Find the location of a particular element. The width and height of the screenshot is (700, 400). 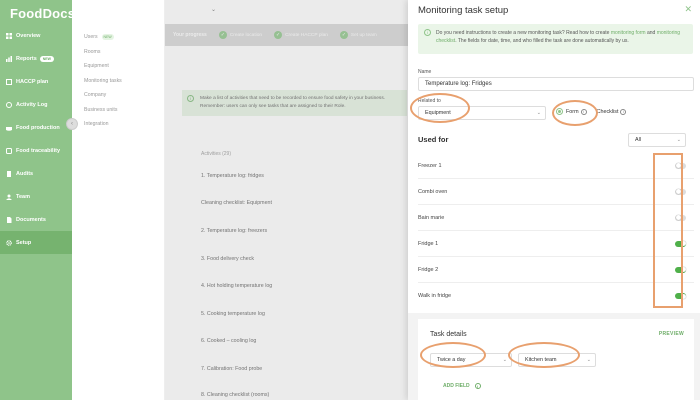

sidebar-item-food-production: Food production is located at coordinates (36, 127).